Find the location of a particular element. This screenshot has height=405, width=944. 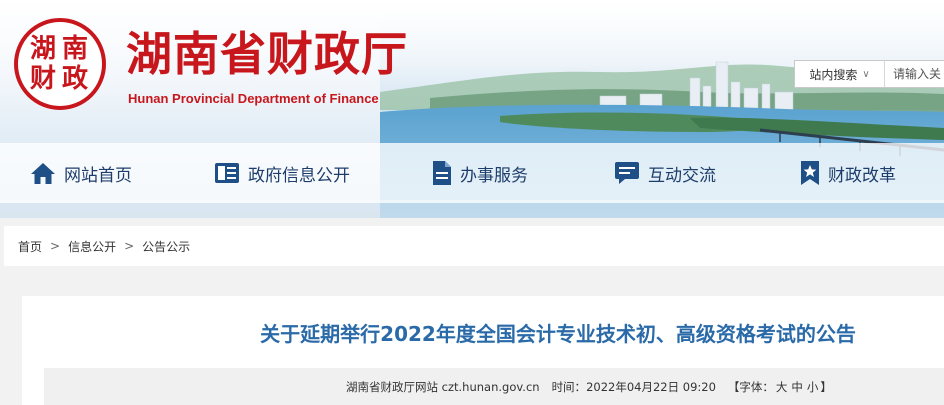

seal-char: 政 is located at coordinates (75, 79).